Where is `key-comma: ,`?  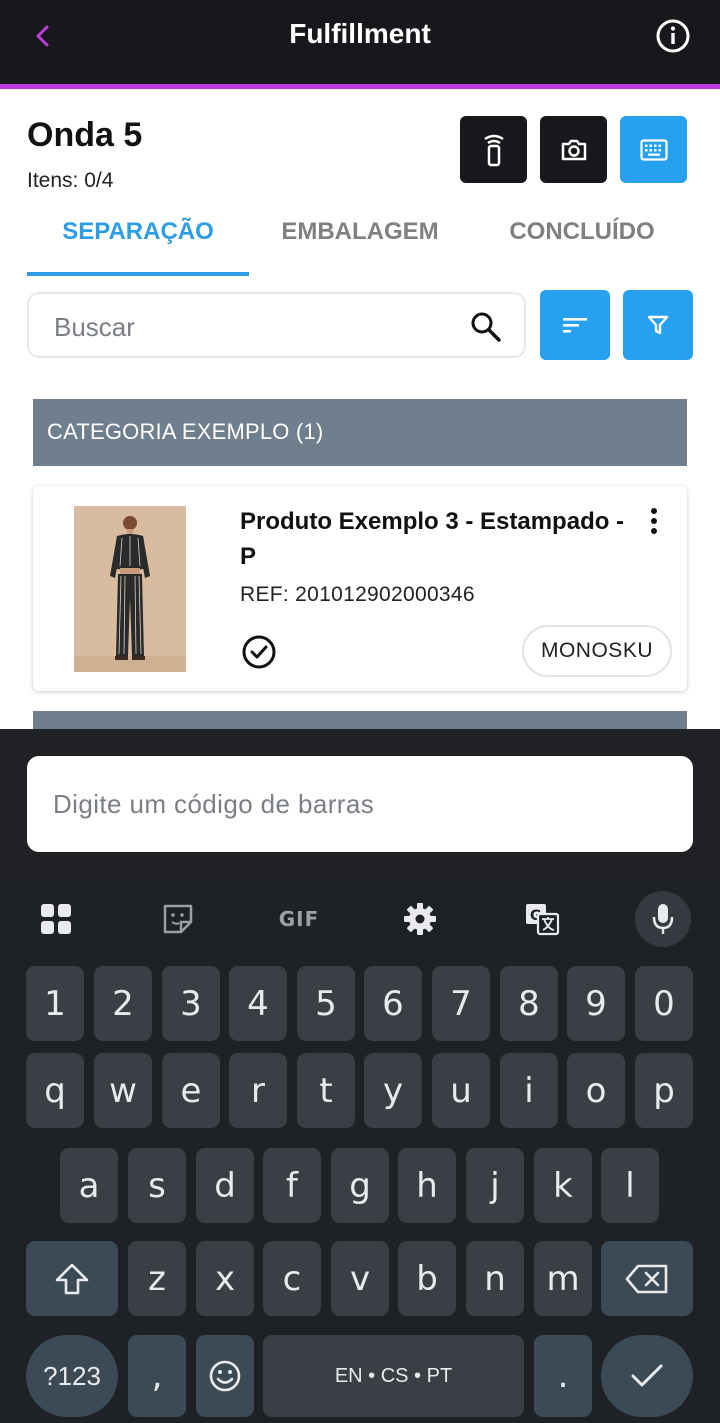 key-comma: , is located at coordinates (157, 1376).